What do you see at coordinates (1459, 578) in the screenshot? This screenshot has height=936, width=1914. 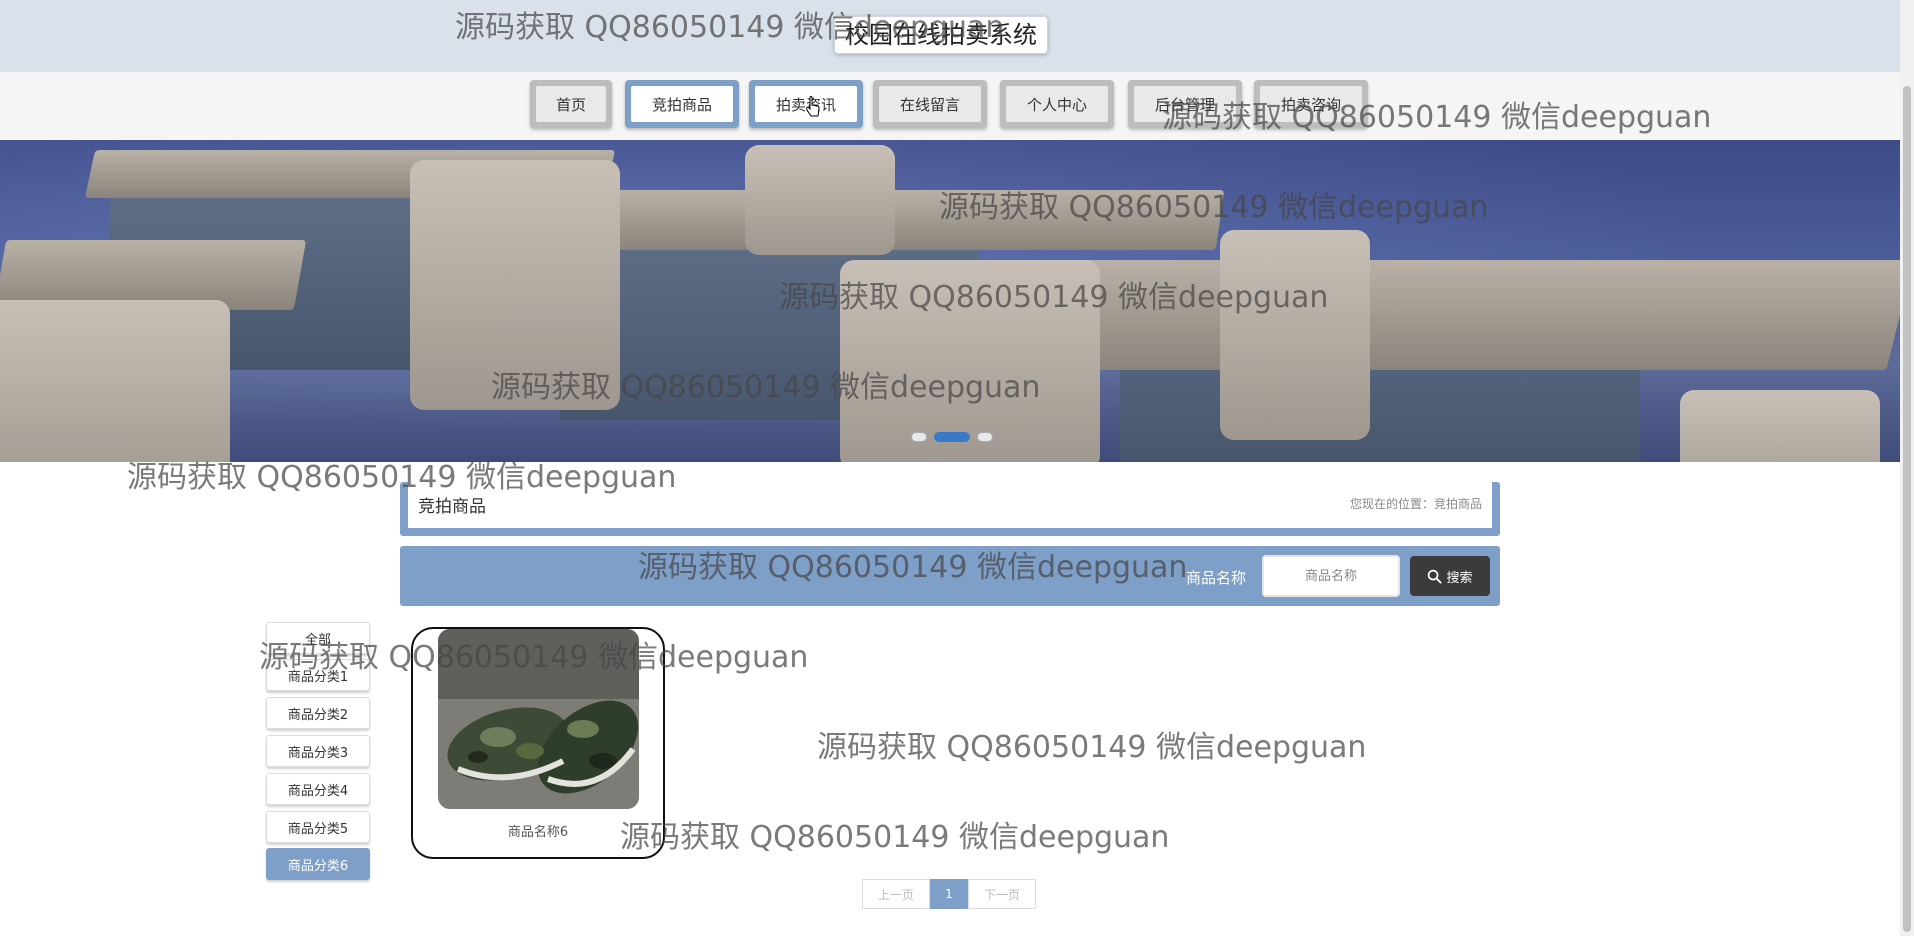 I see `search-button-label: 搜索` at bounding box center [1459, 578].